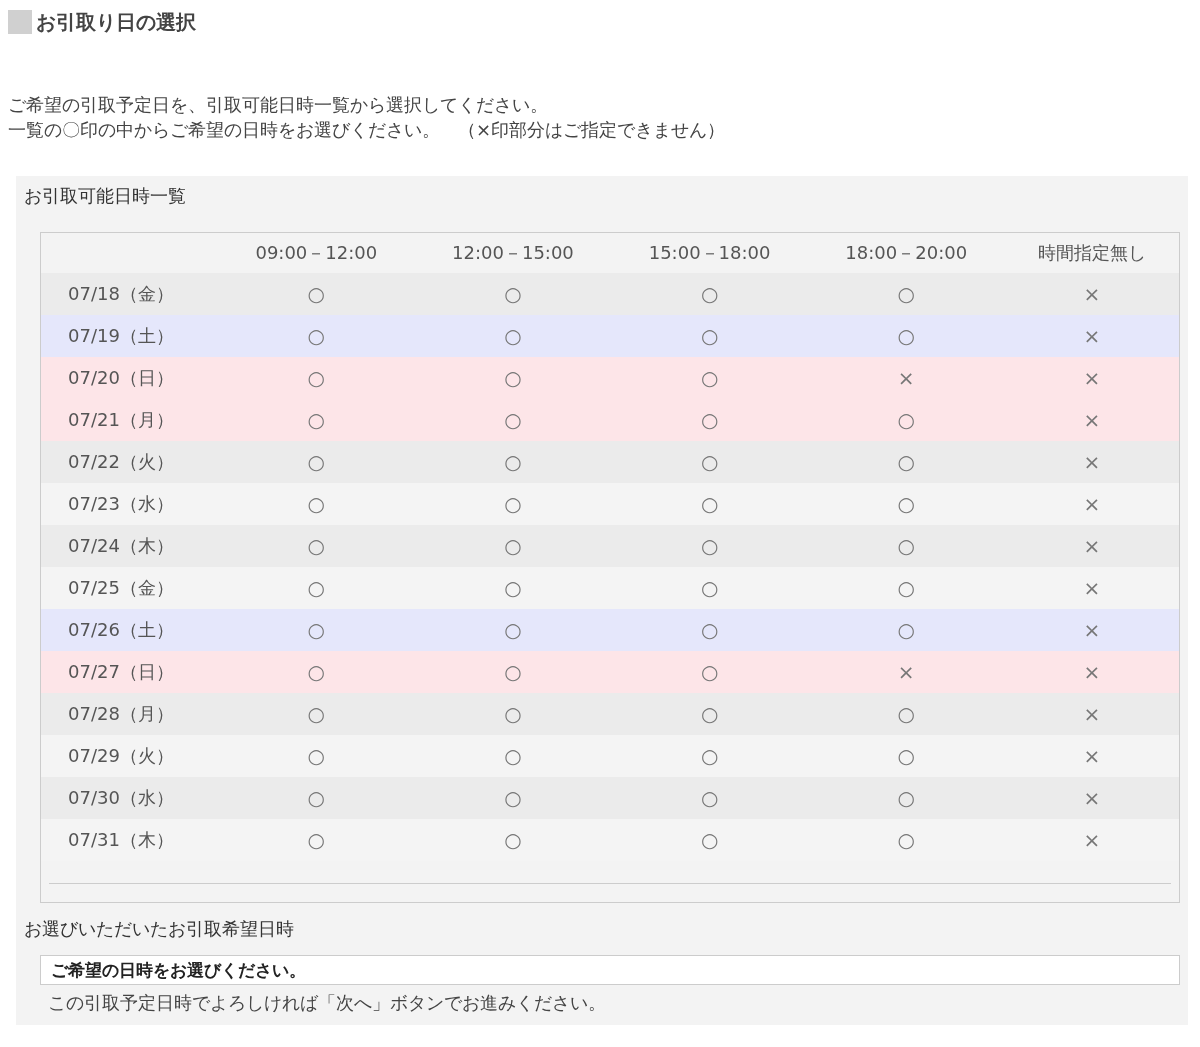  What do you see at coordinates (316, 253) in the screenshot?
I see `column-header: 09:00－12:00` at bounding box center [316, 253].